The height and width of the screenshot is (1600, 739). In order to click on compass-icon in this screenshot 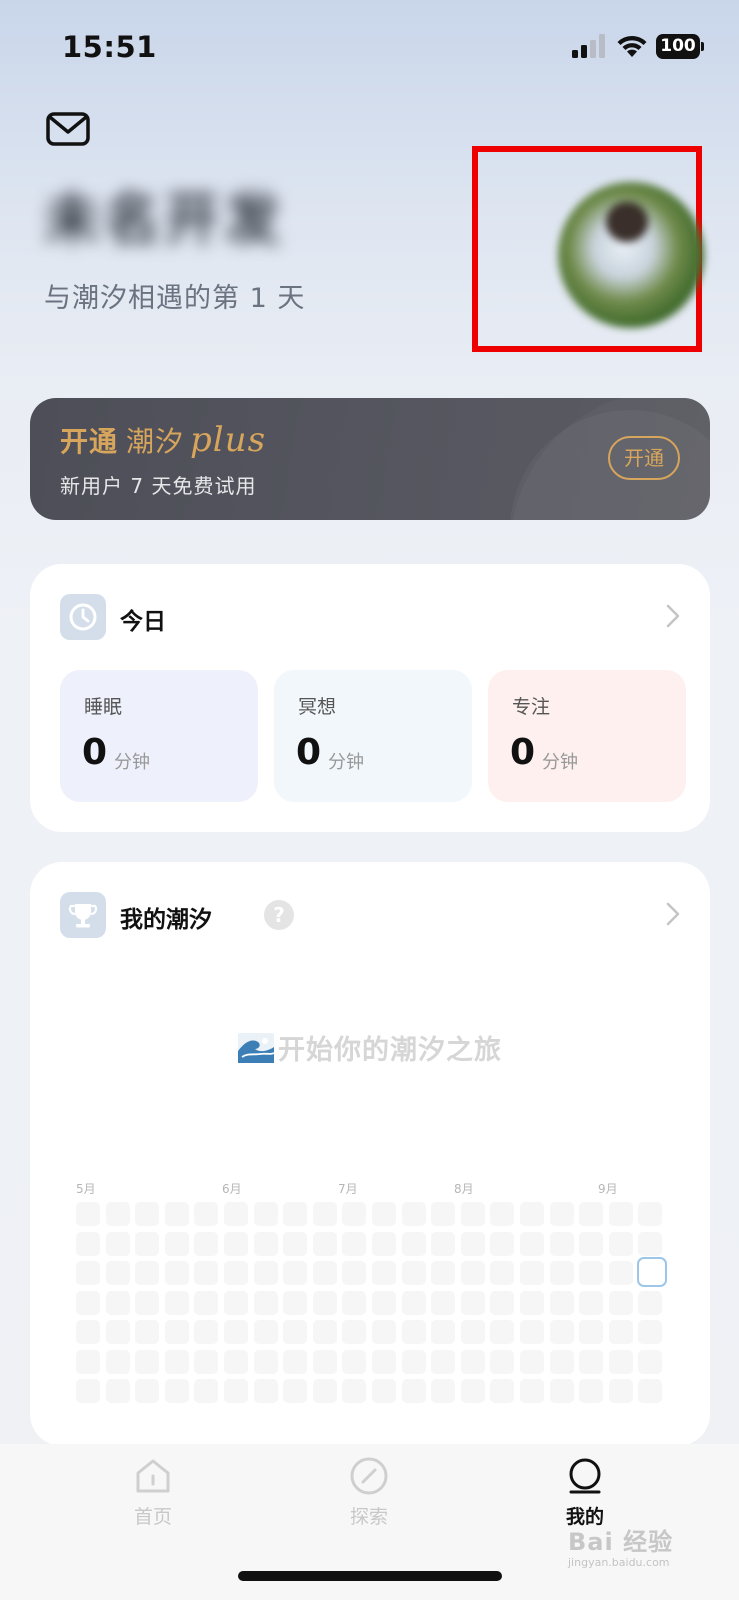, I will do `click(369, 1476)`.